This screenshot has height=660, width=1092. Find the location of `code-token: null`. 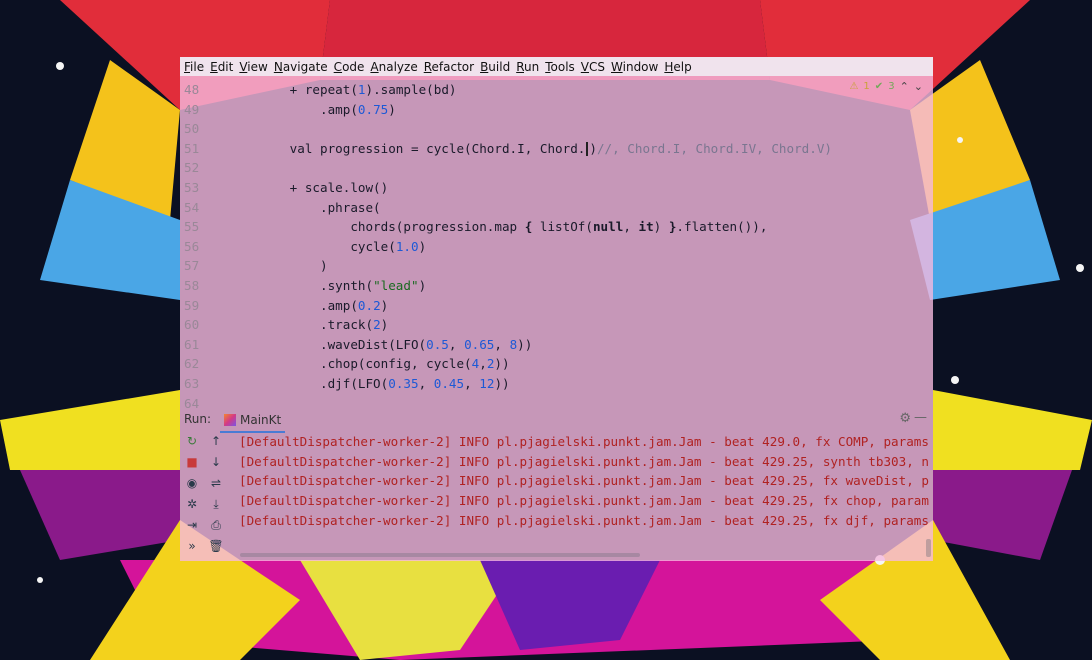

code-token: null is located at coordinates (608, 227).